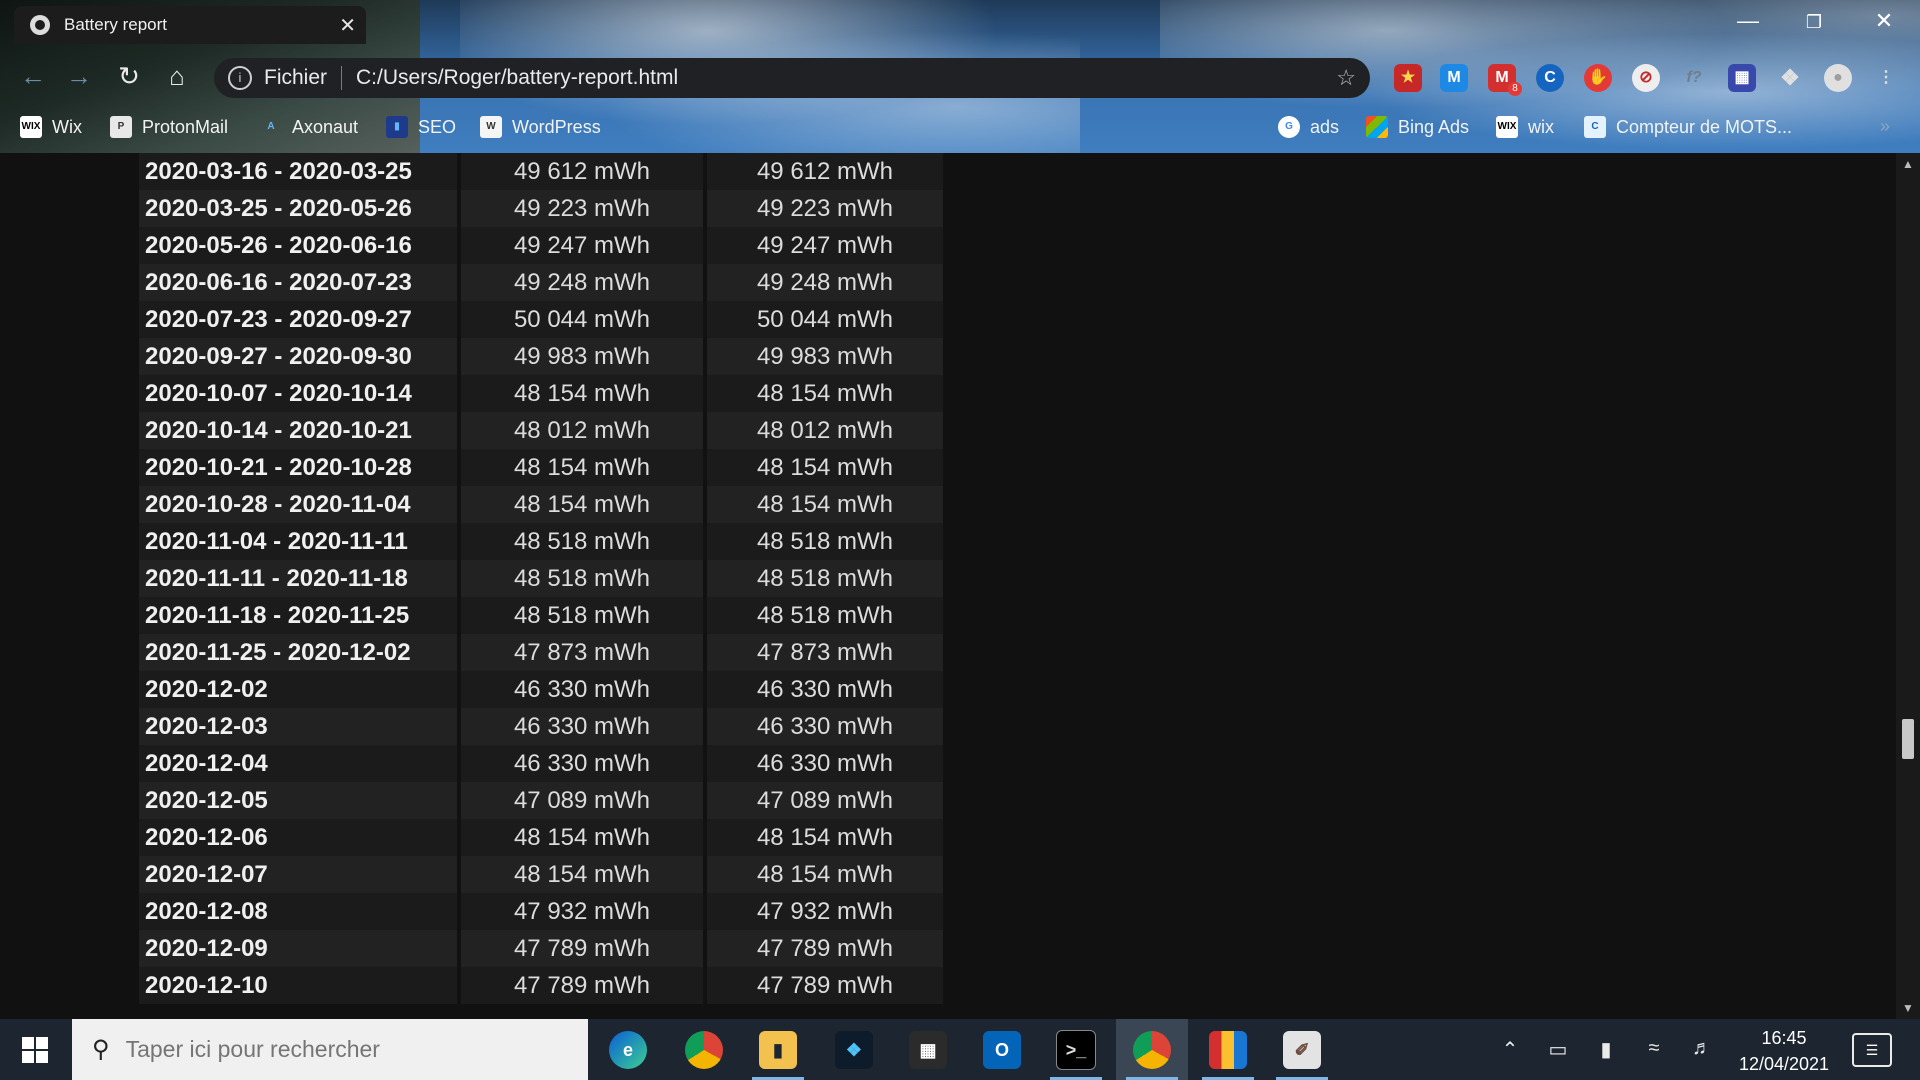 The height and width of the screenshot is (1080, 1920). I want to click on extension-grid-icon: ▦, so click(1742, 78).